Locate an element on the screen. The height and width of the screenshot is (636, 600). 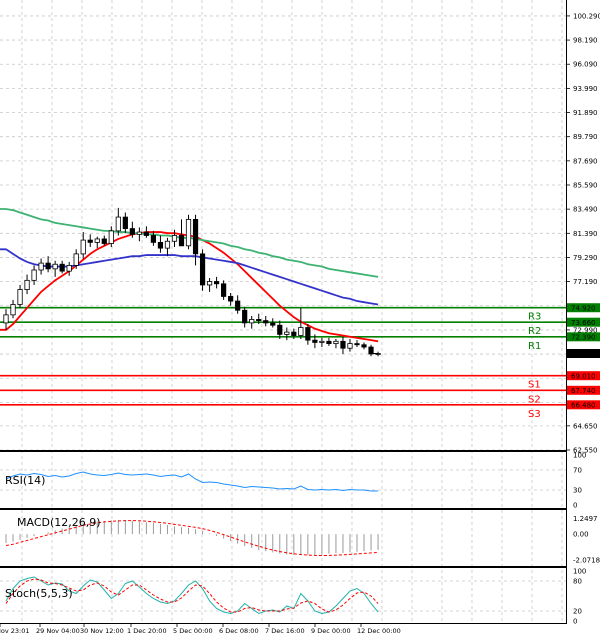
stoch-tick-label: 80 is located at coordinates (577, 582).